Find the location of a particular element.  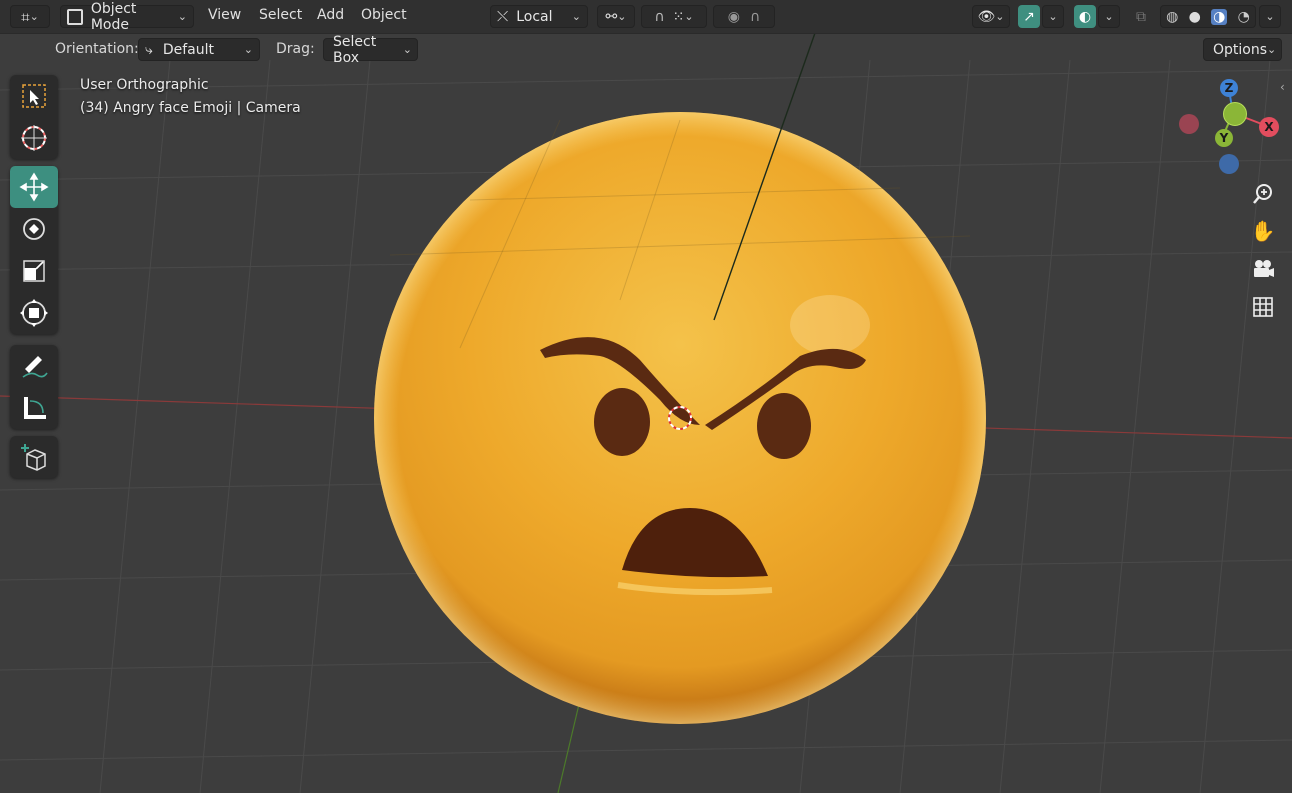

visibility-dropdown: 👁 ⌄ is located at coordinates (991, 16).